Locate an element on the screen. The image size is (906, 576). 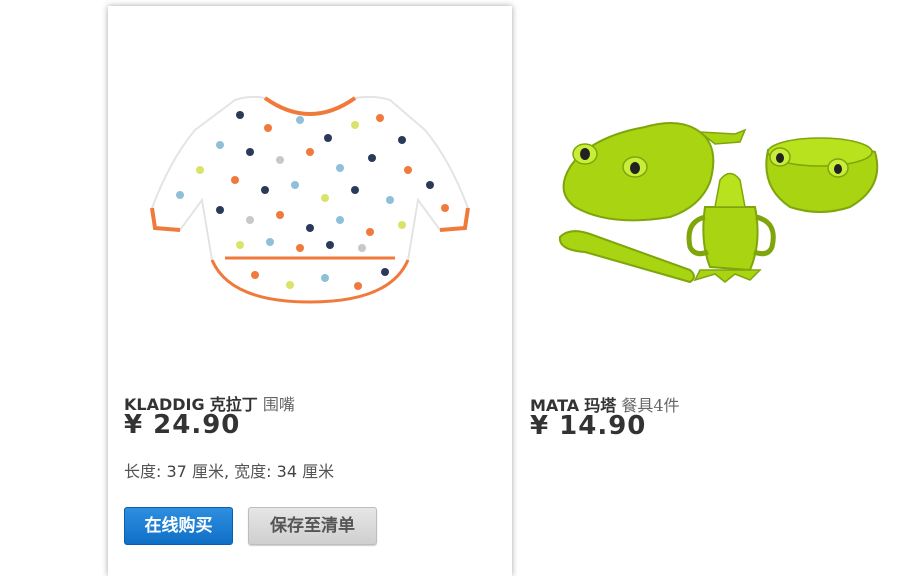
product-price: ¥ 24.90 is located at coordinates (182, 425).